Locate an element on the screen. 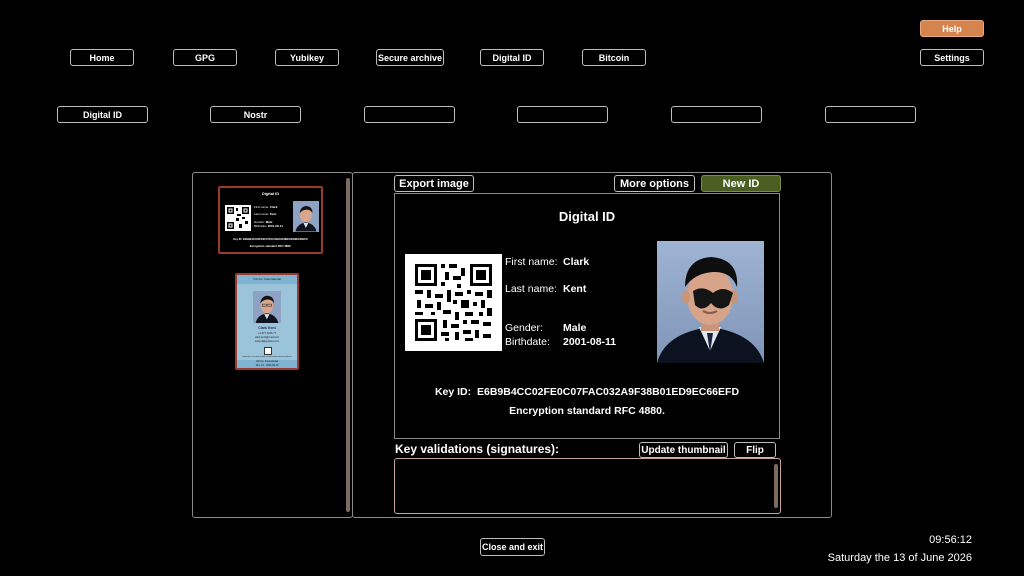 The height and width of the screenshot is (576, 1024). id-photo is located at coordinates (710, 302).